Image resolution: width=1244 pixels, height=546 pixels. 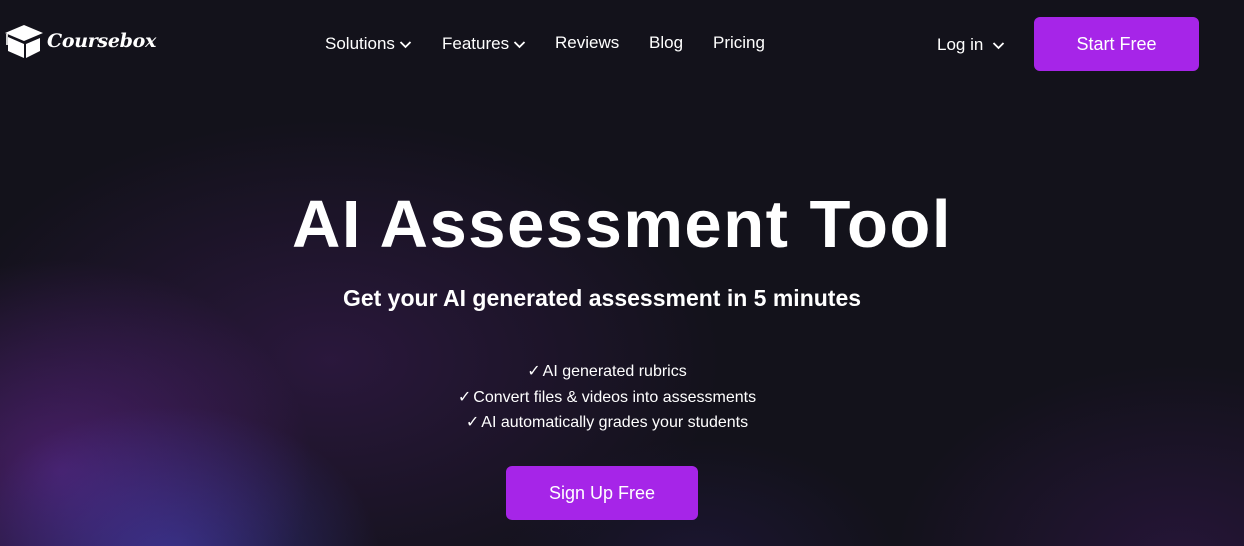 I want to click on nav-item-label: Features, so click(x=476, y=43).